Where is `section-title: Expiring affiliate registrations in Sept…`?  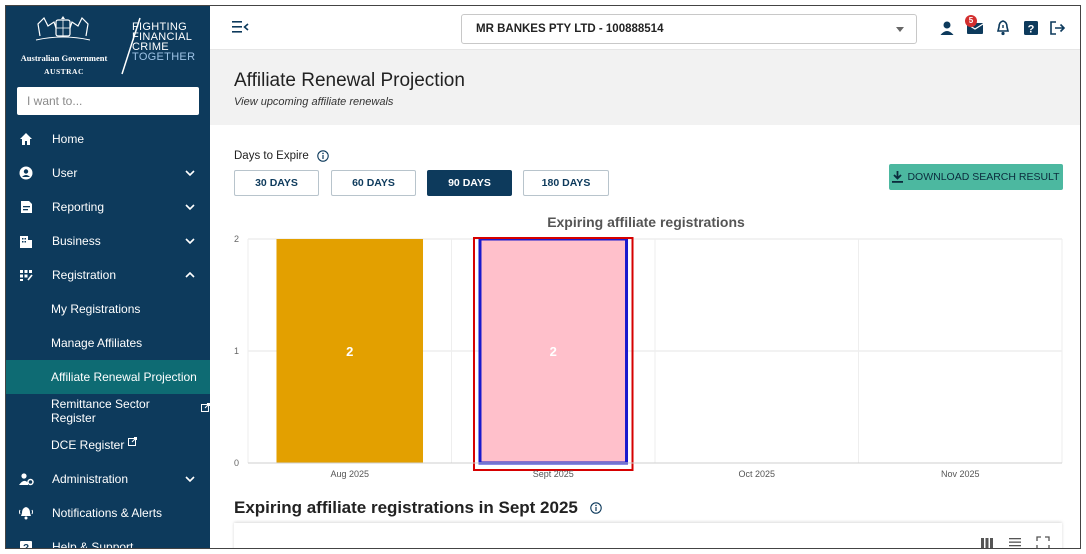 section-title: Expiring affiliate registrations in Sept… is located at coordinates (418, 508).